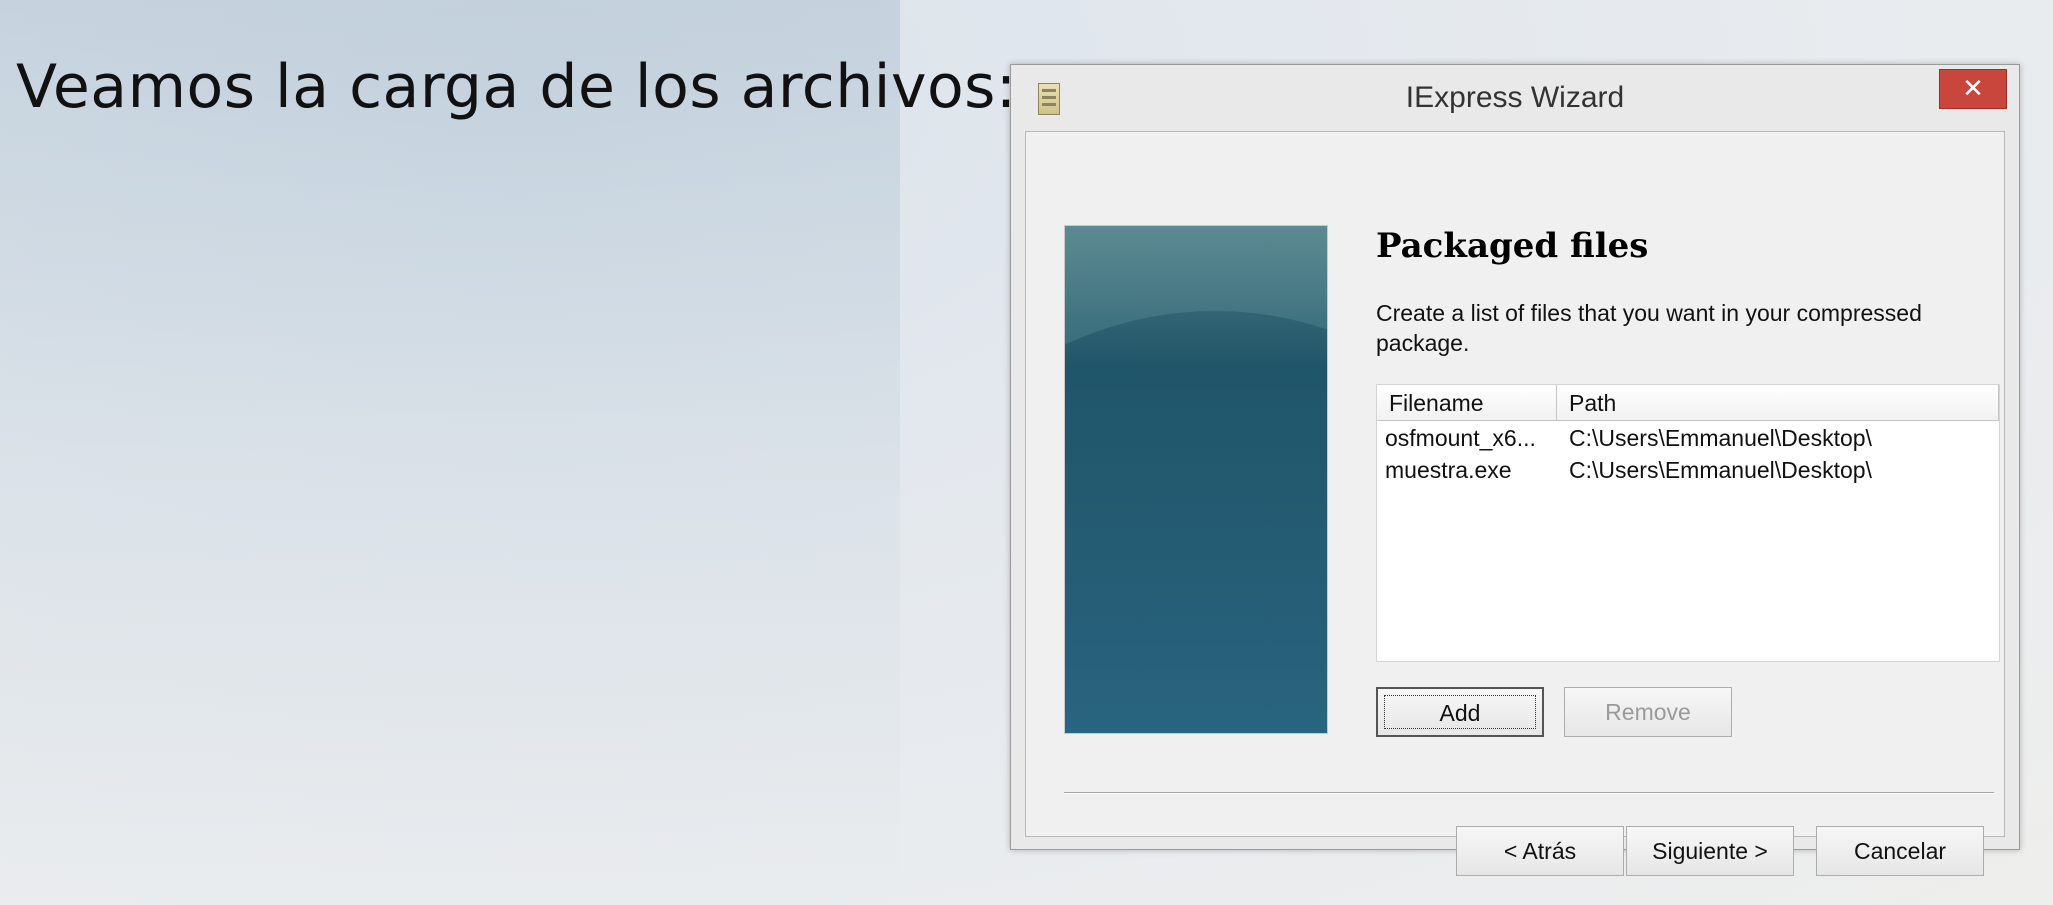 The image size is (2053, 905). I want to click on add-button: Add, so click(1460, 712).